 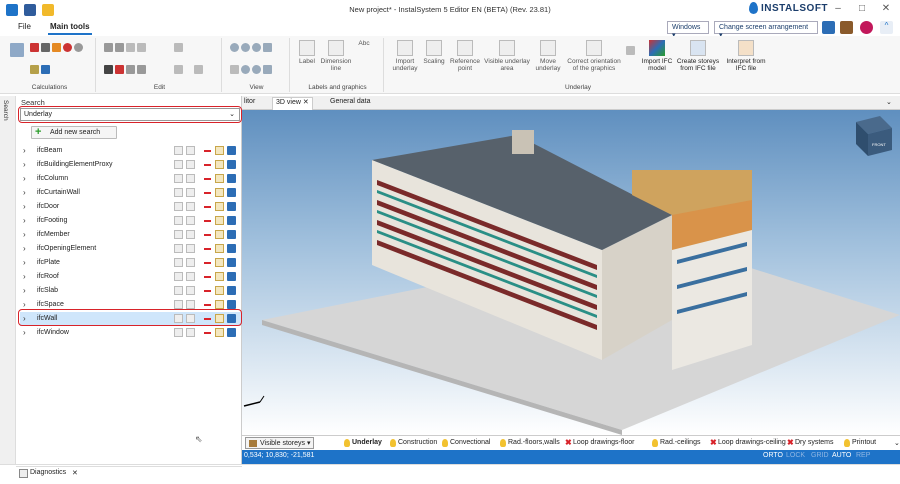 What do you see at coordinates (130, 151) in the screenshot?
I see `list-item: › ifcBeam` at bounding box center [130, 151].